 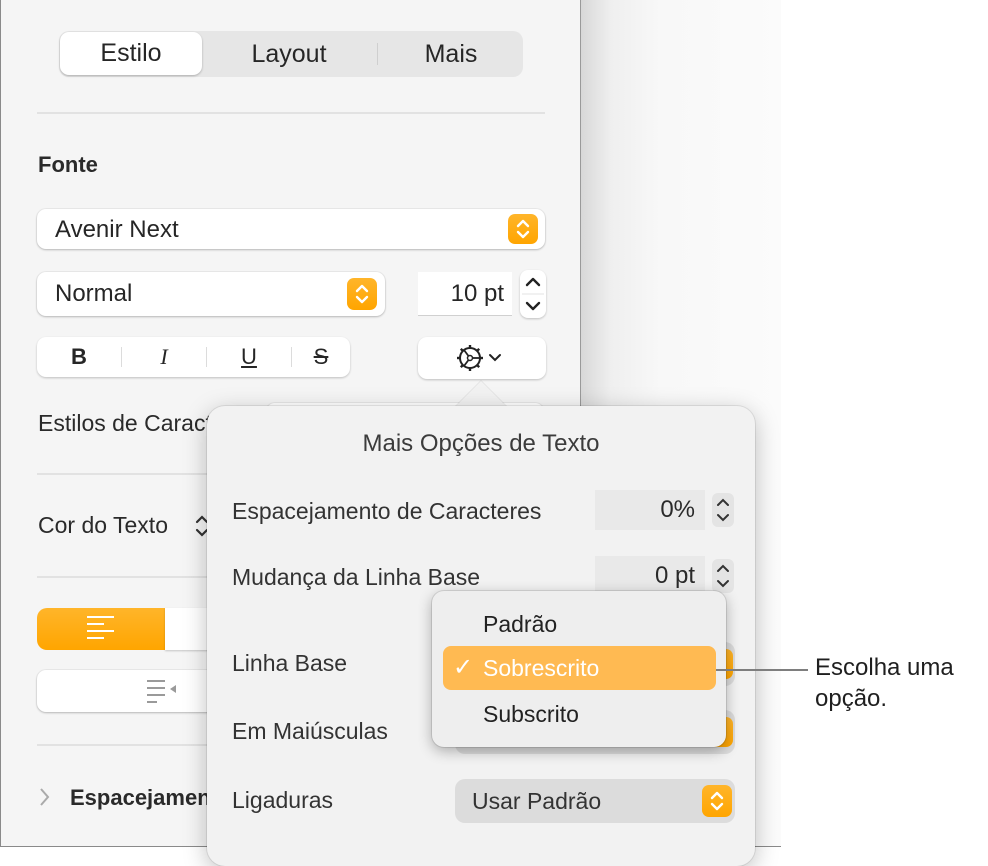 I want to click on baseline-shift-stepper, so click(x=723, y=576).